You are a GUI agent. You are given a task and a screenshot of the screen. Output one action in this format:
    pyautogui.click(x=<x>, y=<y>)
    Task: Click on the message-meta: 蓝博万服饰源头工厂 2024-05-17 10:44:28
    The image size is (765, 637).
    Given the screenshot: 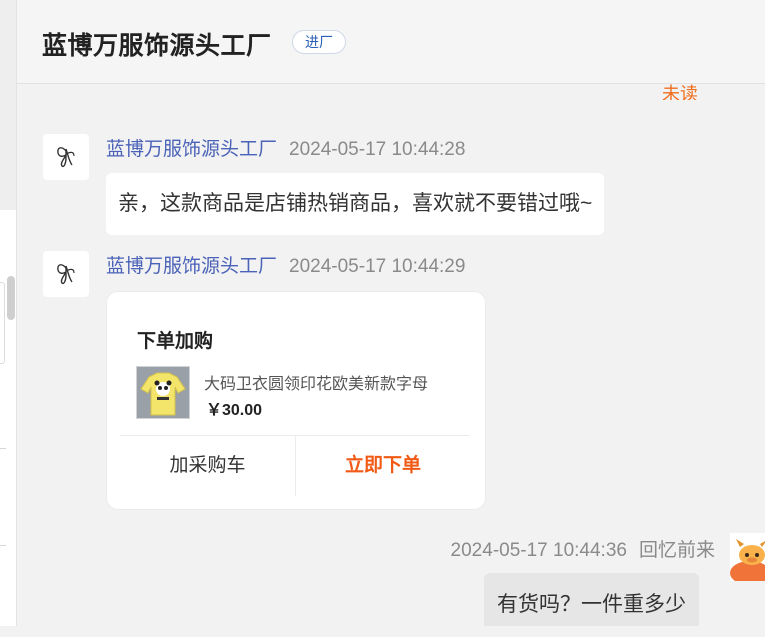 What is the action you would take?
    pyautogui.click(x=285, y=147)
    